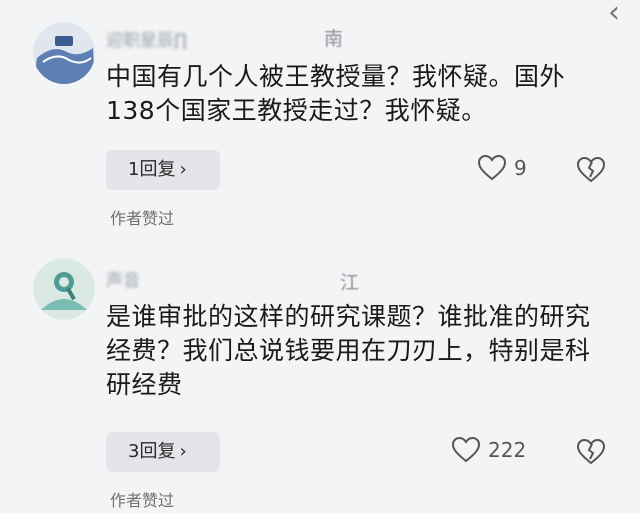  What do you see at coordinates (336, 93) in the screenshot?
I see `comment-text: 中国有几个人被王教授量？我怀疑。国外138个国家王教授走过？我怀疑。` at bounding box center [336, 93].